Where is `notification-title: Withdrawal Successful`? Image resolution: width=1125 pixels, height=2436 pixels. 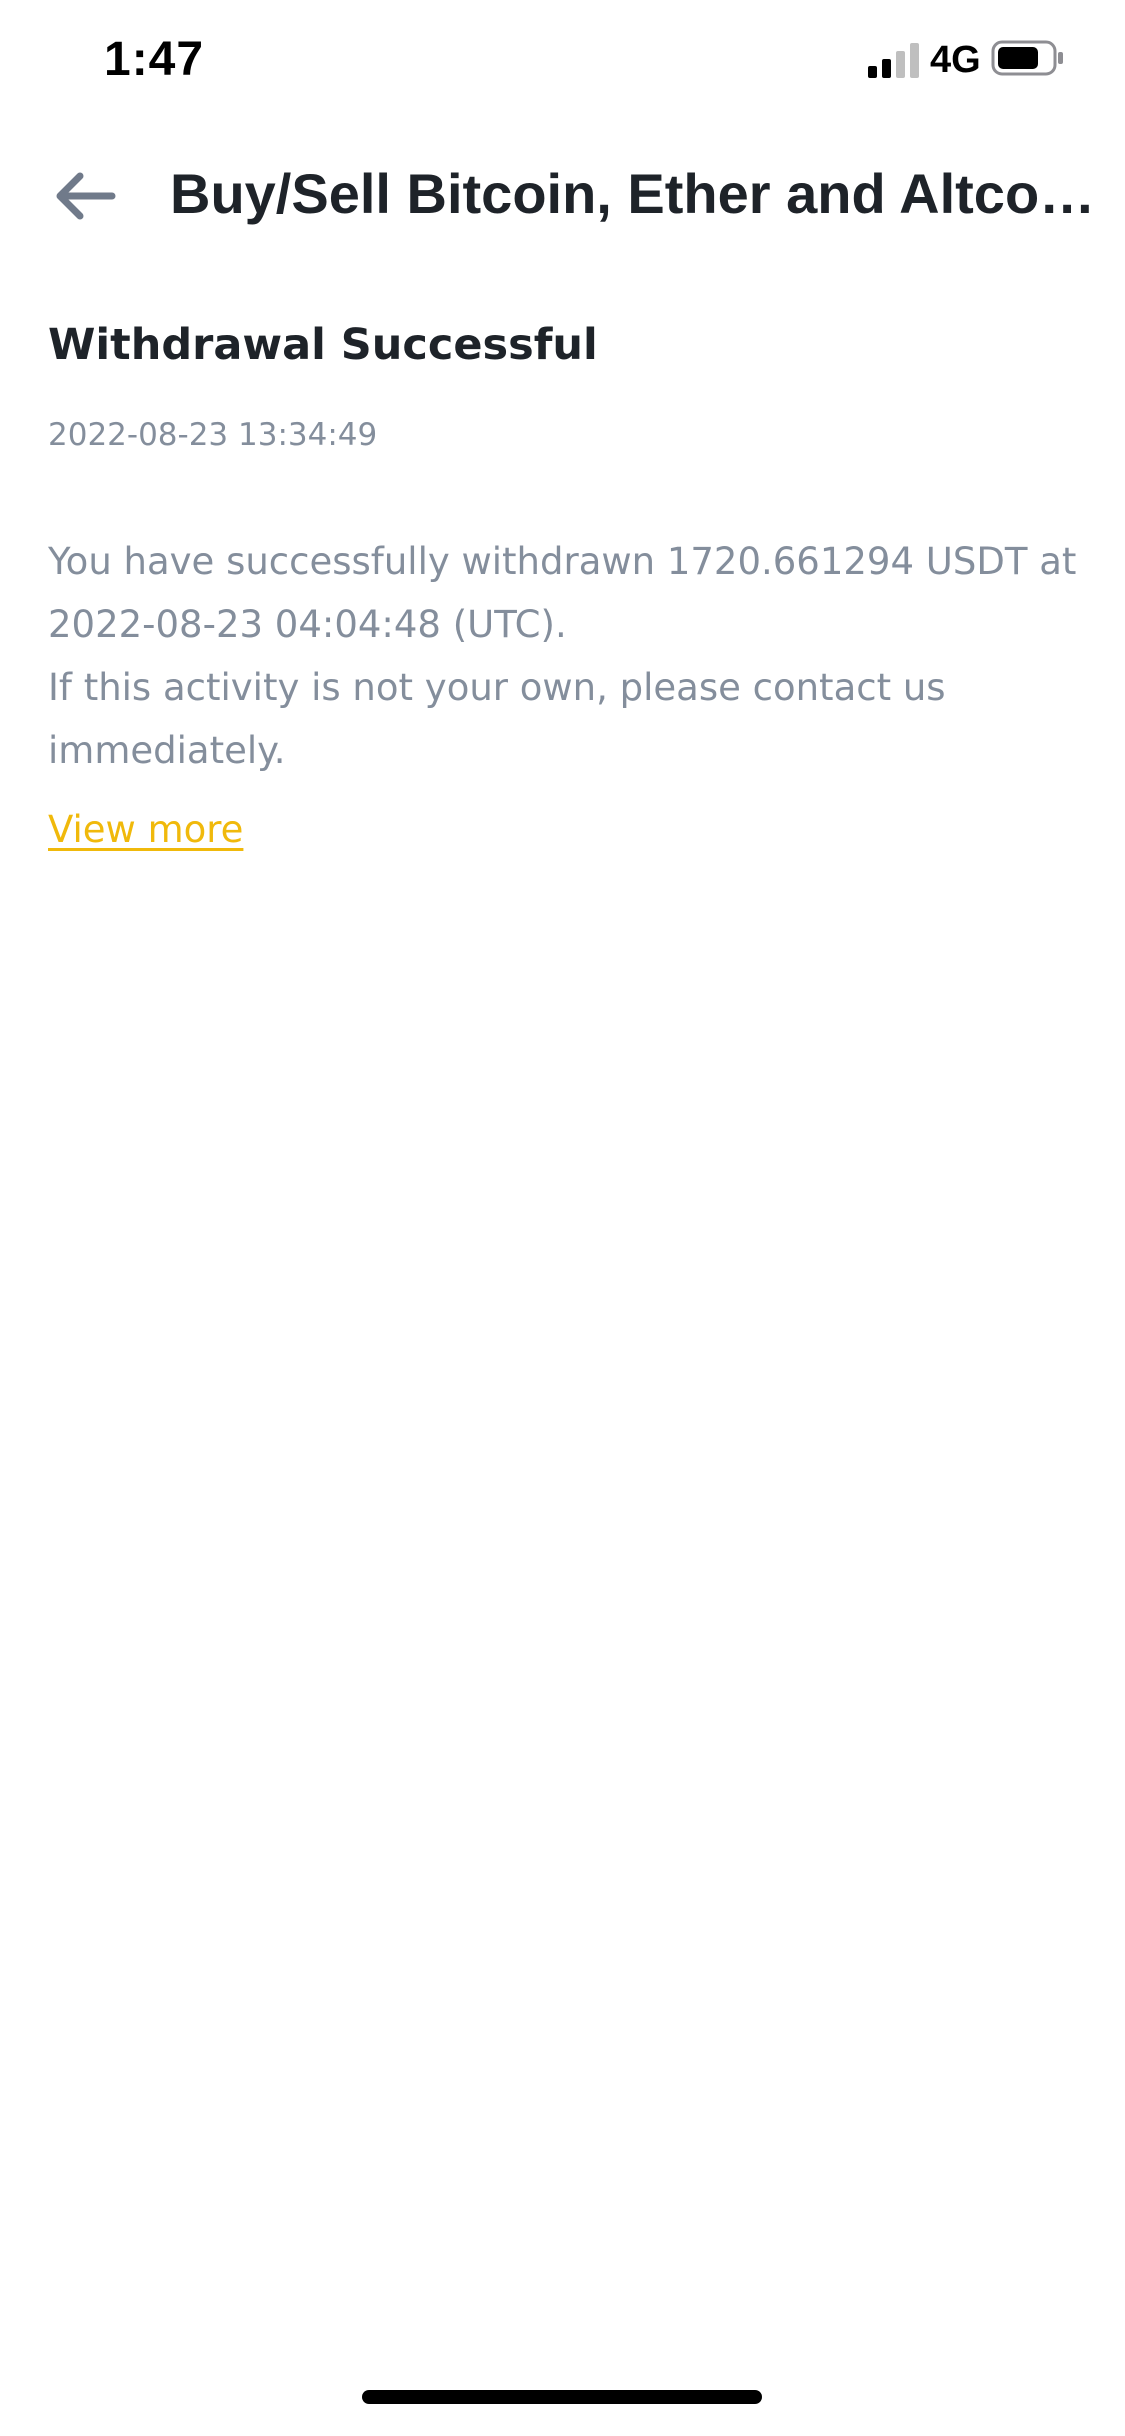
notification-title: Withdrawal Successful is located at coordinates (323, 345).